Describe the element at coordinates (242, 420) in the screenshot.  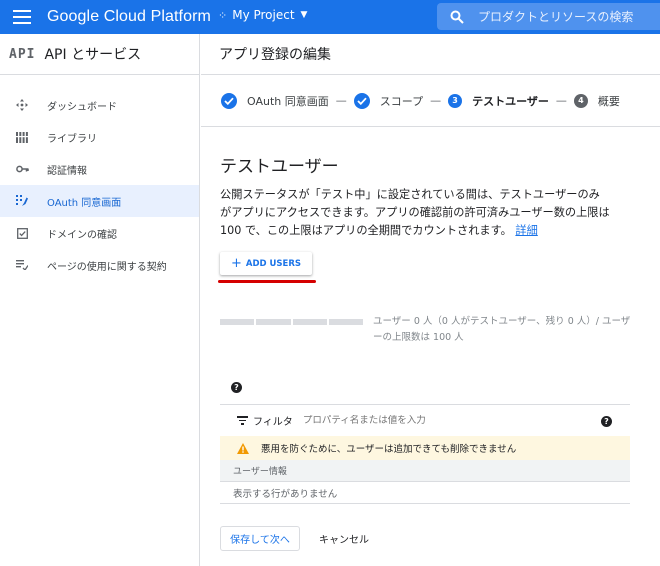
I see `filter-icon` at that location.